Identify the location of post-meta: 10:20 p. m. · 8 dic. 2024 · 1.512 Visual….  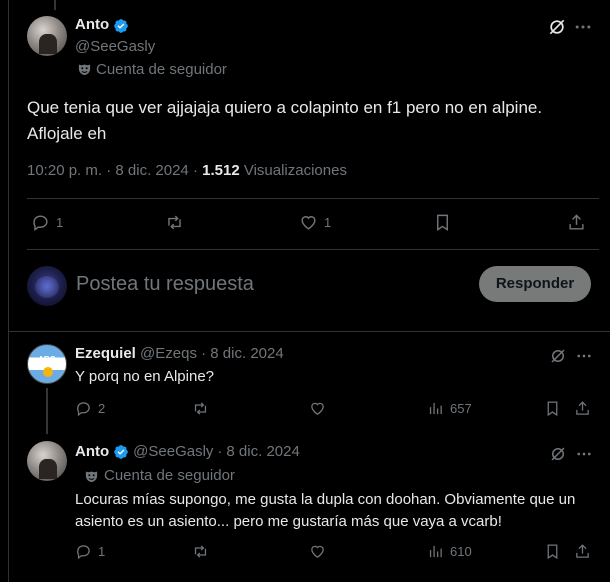
(187, 170).